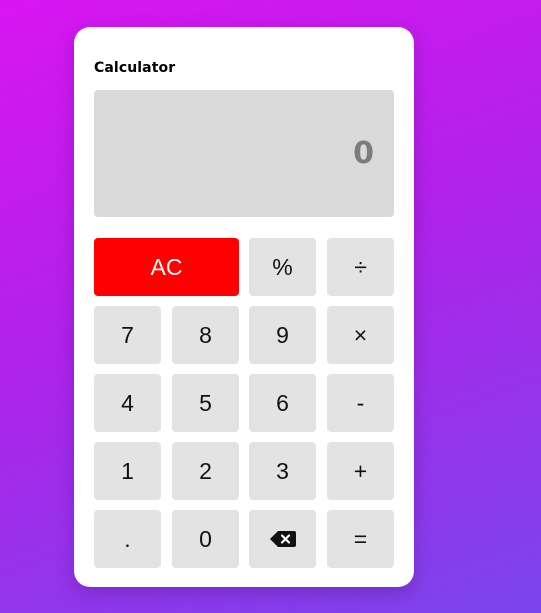 This screenshot has height=613, width=541. I want to click on display-screen: 0, so click(244, 153).